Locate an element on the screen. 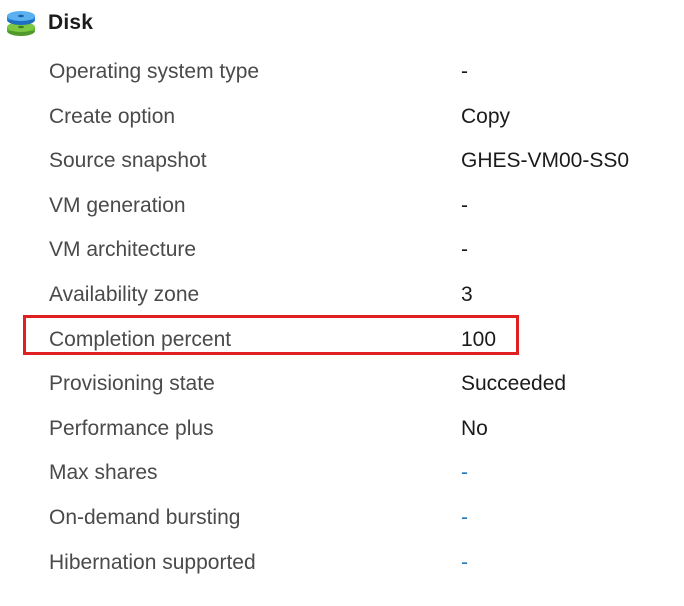 The height and width of the screenshot is (606, 684). property-row-on-demand-bursting: On-demand bursting - is located at coordinates (342, 518).